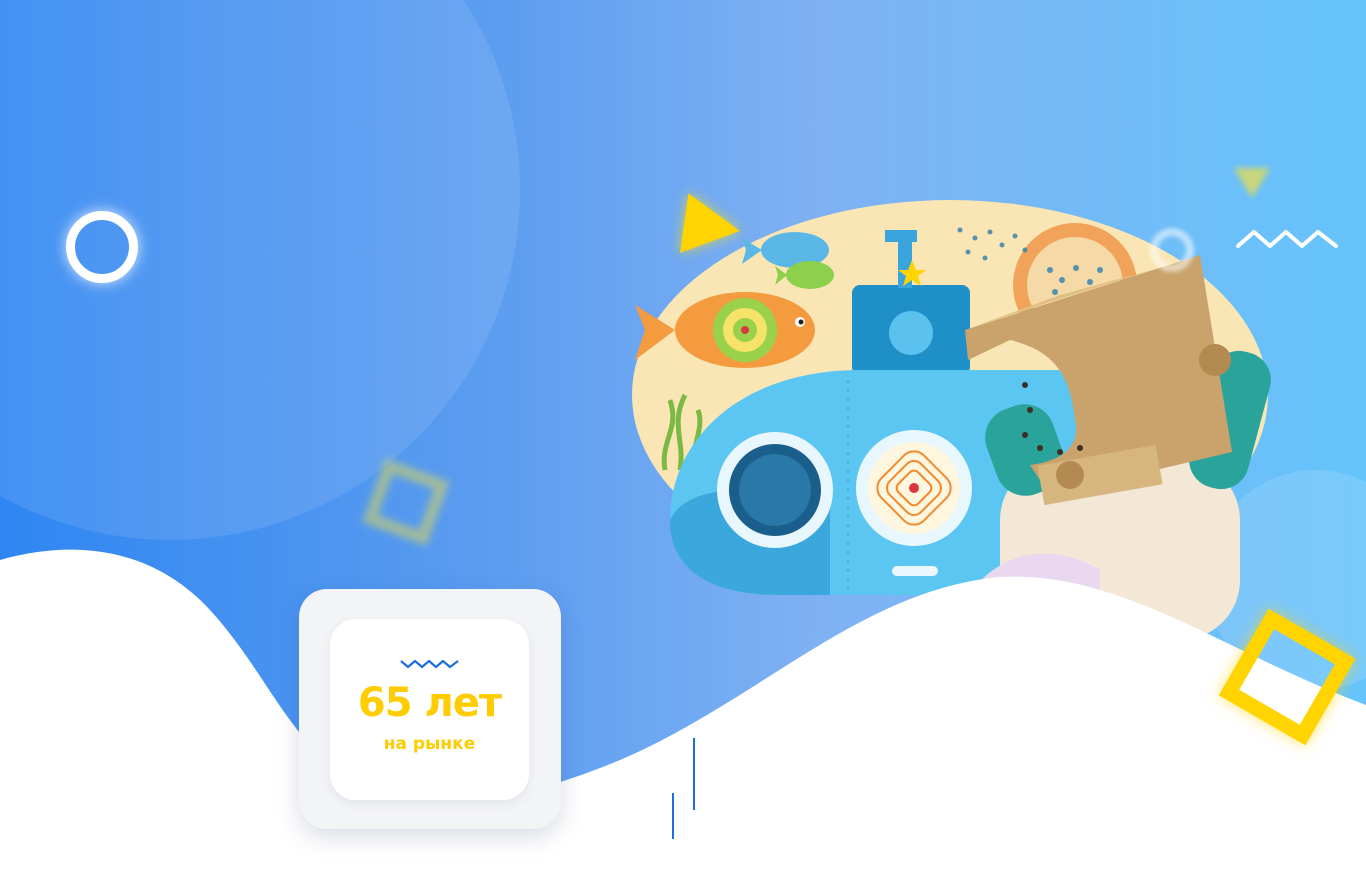 This screenshot has width=1366, height=886. I want to click on years-badge-inner: 65 лет на рынке, so click(429, 709).